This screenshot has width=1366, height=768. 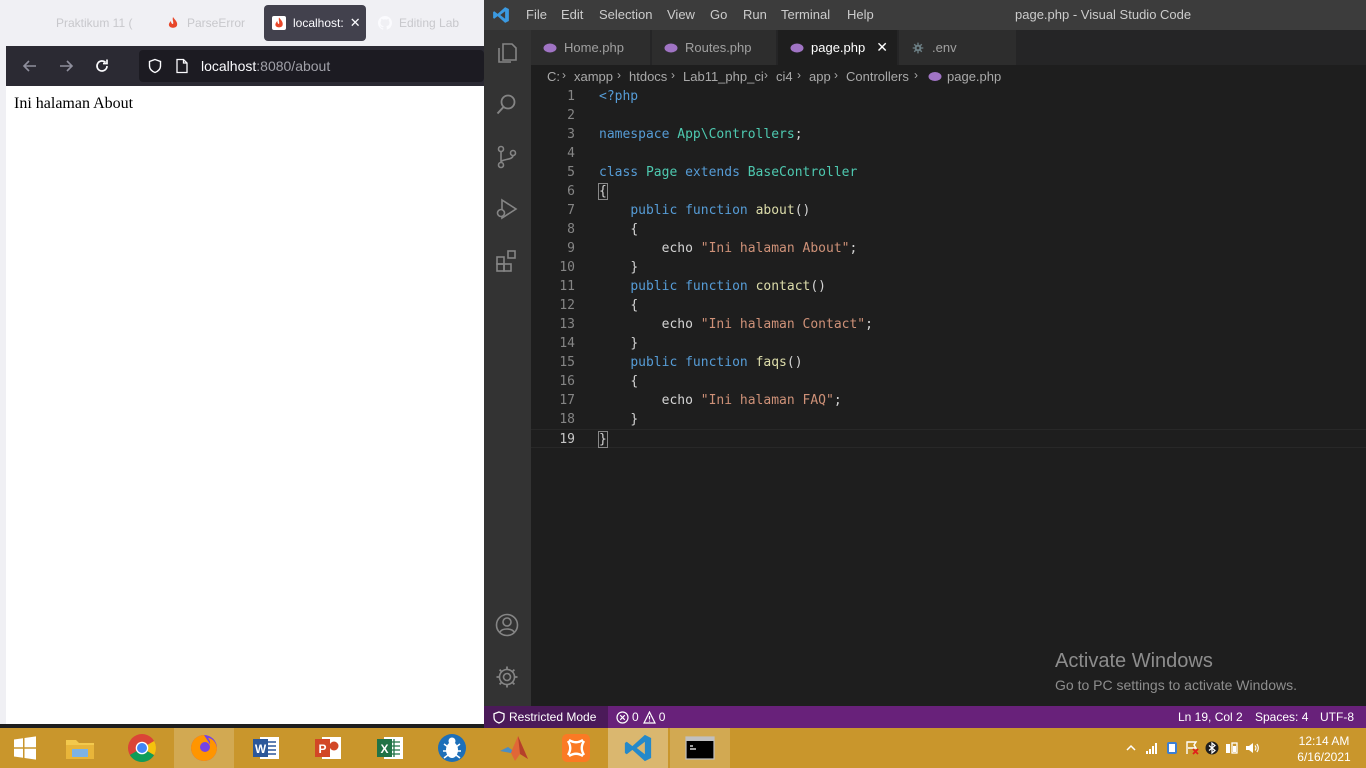 What do you see at coordinates (1172, 748) in the screenshot?
I see `shield-tray-icon` at bounding box center [1172, 748].